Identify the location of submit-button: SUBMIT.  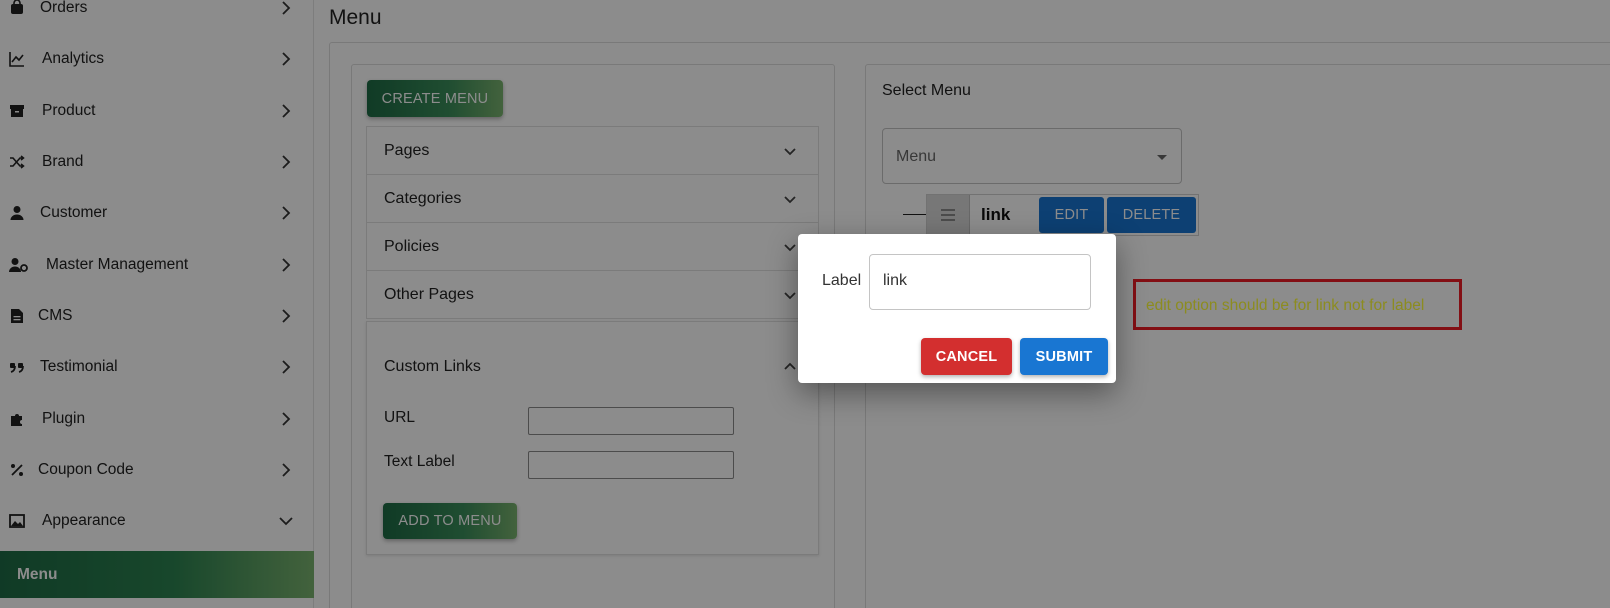
(1064, 356).